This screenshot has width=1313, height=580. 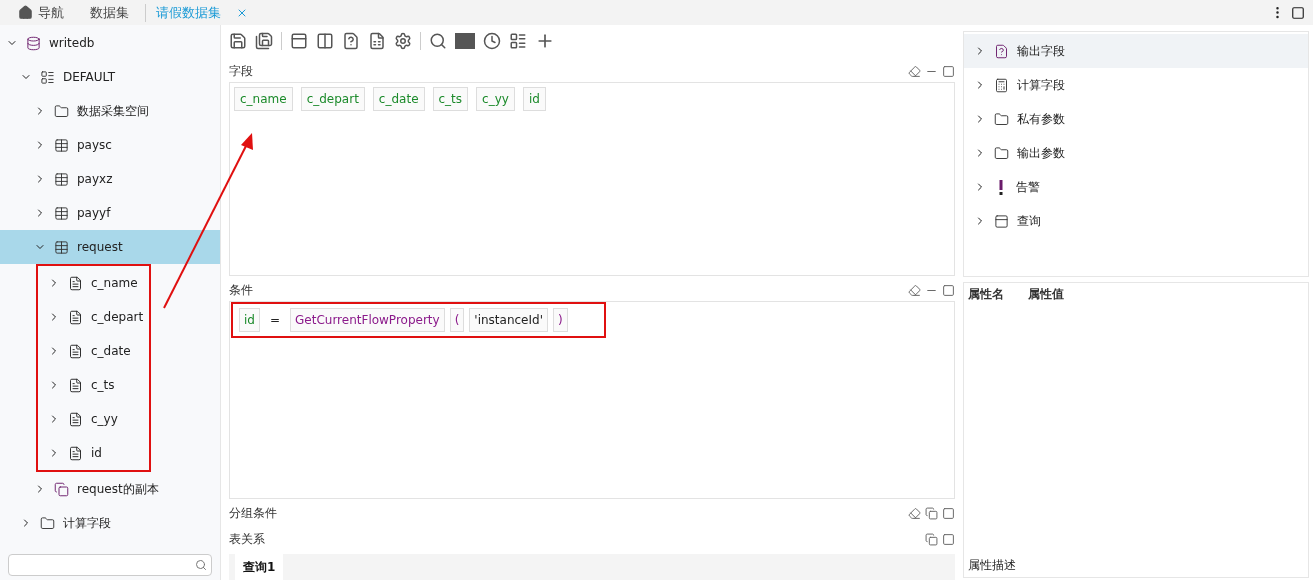 What do you see at coordinates (495, 99) in the screenshot?
I see `field-chip: c_yy` at bounding box center [495, 99].